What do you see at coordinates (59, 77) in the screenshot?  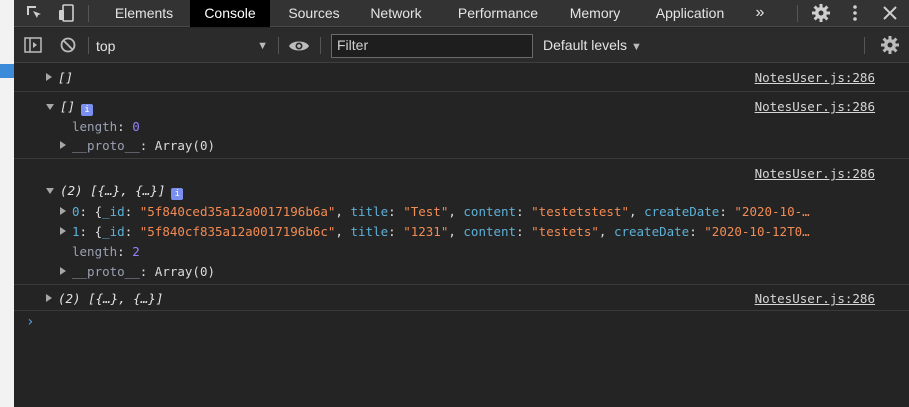 I see `log-array-collapsed: []` at bounding box center [59, 77].